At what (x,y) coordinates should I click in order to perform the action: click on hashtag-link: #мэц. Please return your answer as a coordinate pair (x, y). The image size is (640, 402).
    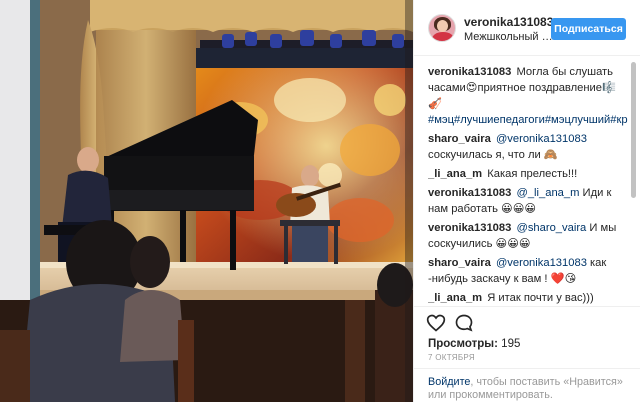
    Looking at the image, I should click on (441, 120).